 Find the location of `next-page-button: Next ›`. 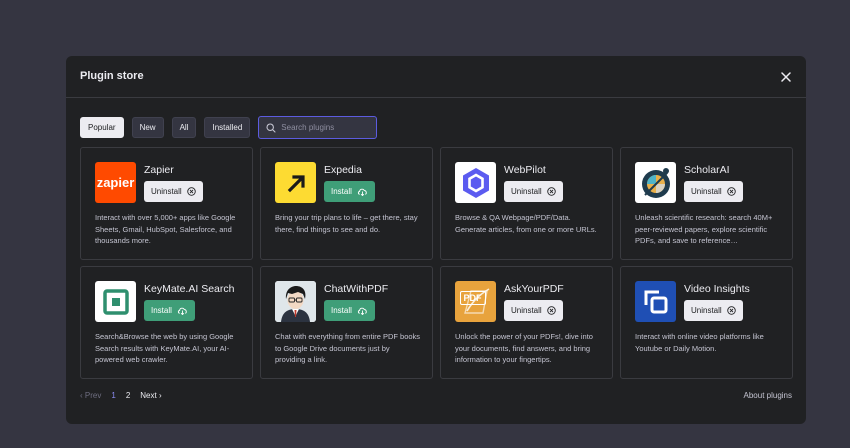

next-page-button: Next › is located at coordinates (150, 395).